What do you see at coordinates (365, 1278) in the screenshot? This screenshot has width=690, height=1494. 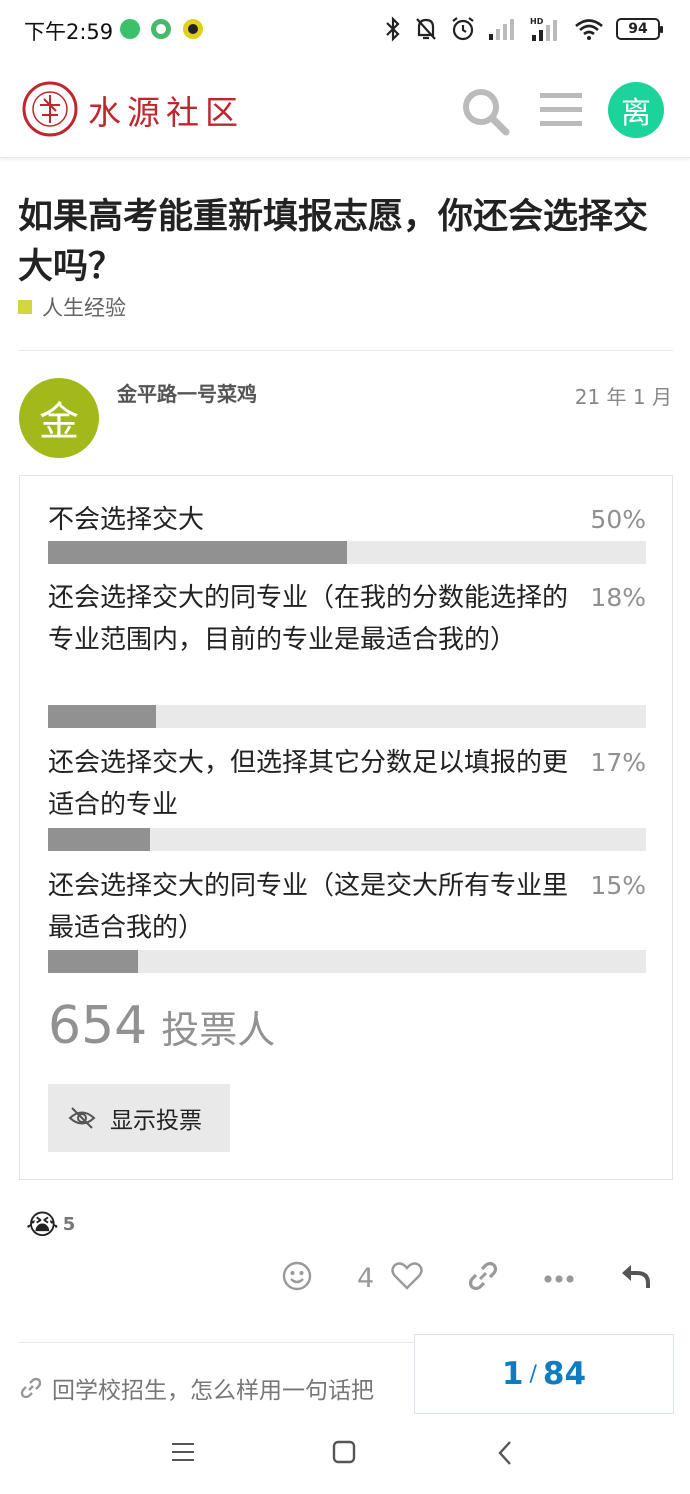 I see `like-count: 4` at bounding box center [365, 1278].